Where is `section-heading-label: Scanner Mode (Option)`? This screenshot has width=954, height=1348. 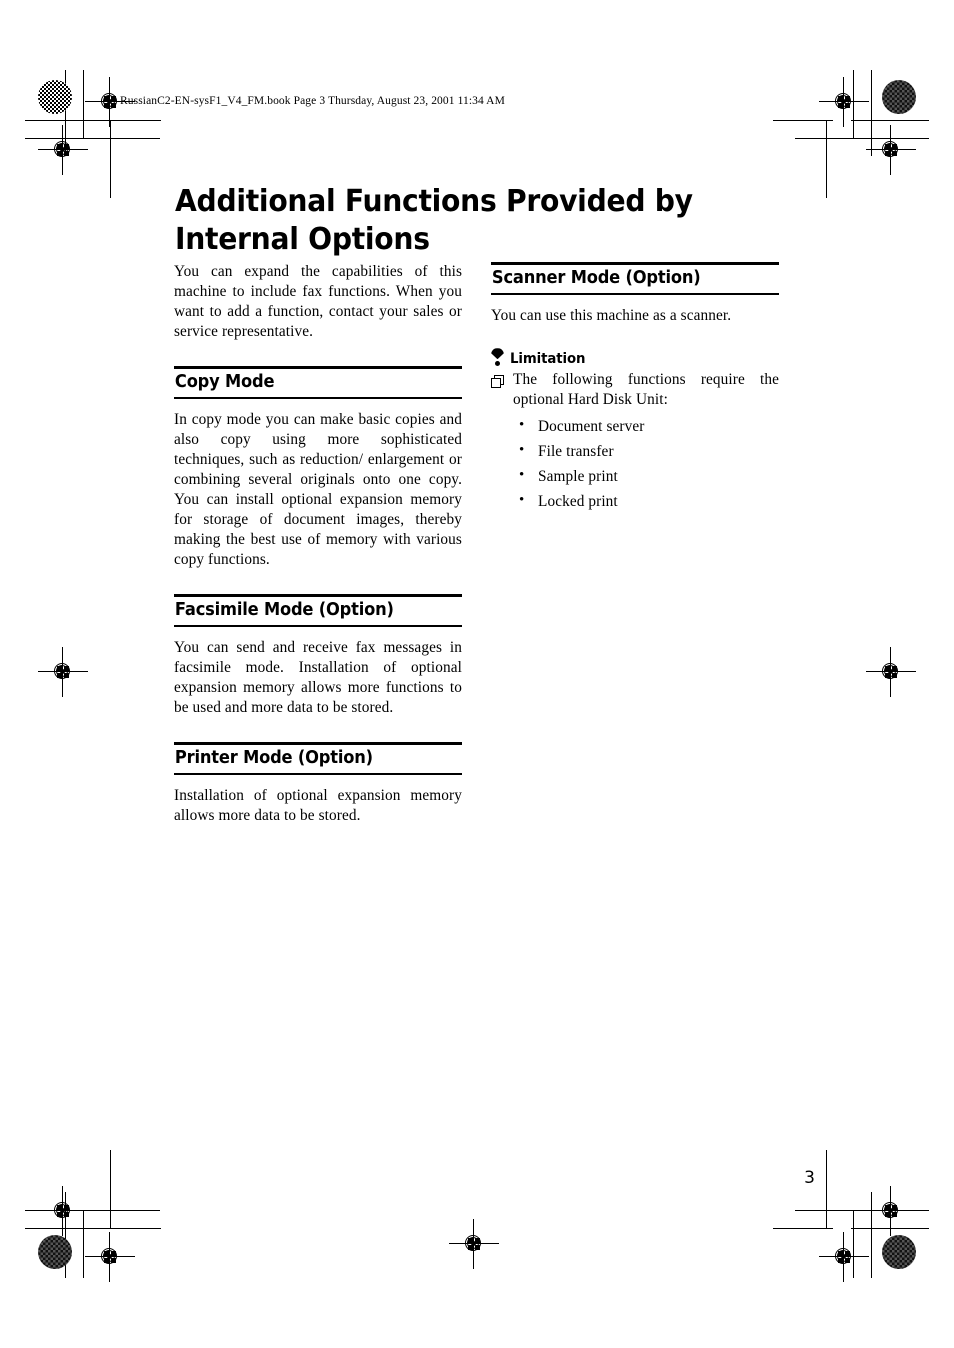
section-heading-label: Scanner Mode (Option) is located at coordinates (596, 278).